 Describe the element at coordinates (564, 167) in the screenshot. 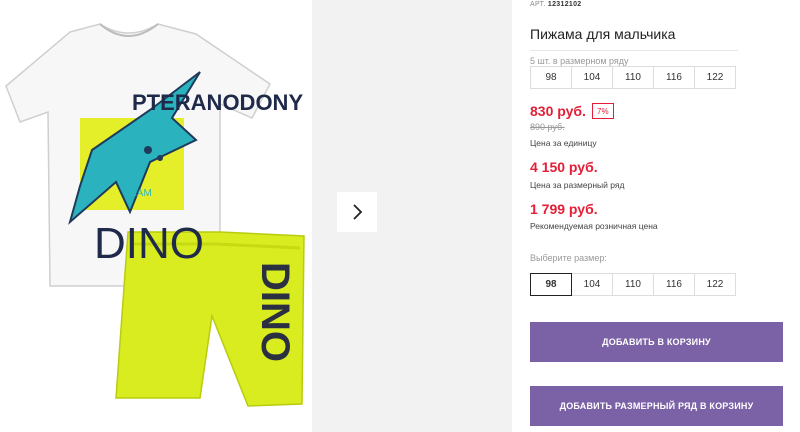

I see `pack-price: 4 150 руб.` at that location.